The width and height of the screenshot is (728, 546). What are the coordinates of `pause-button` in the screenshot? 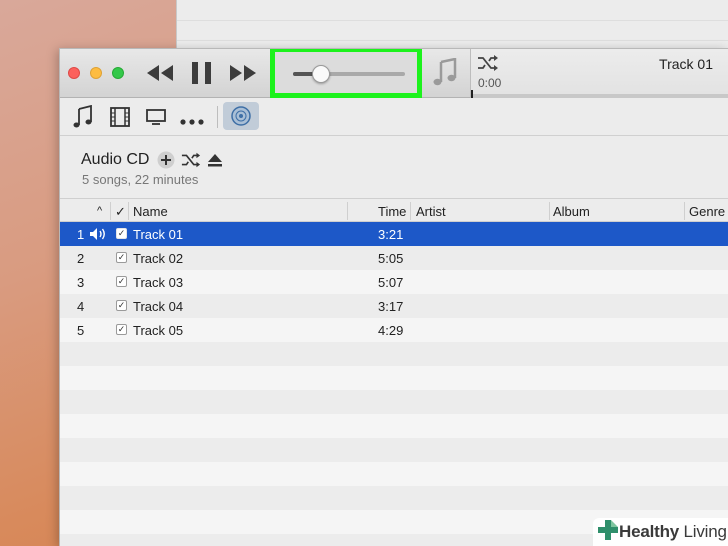 It's located at (202, 73).